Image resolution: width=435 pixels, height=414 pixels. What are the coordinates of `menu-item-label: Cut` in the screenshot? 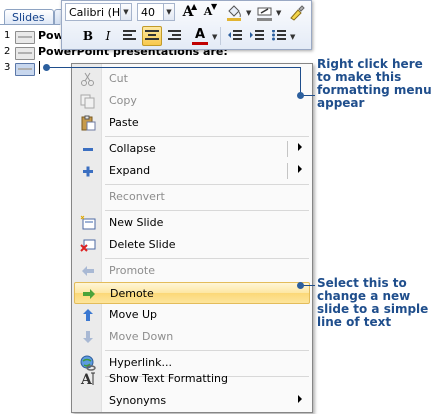 It's located at (118, 78).